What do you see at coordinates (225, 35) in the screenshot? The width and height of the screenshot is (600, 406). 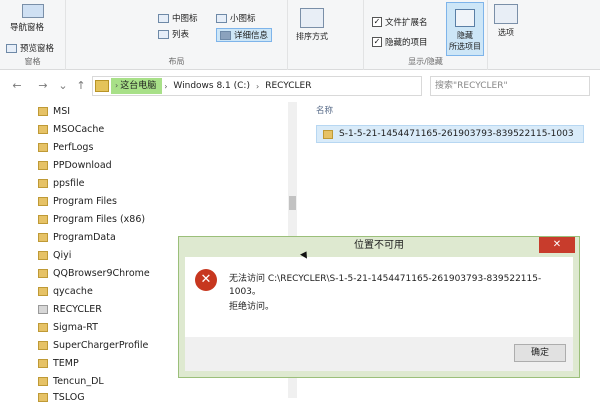 I see `details-icon` at bounding box center [225, 35].